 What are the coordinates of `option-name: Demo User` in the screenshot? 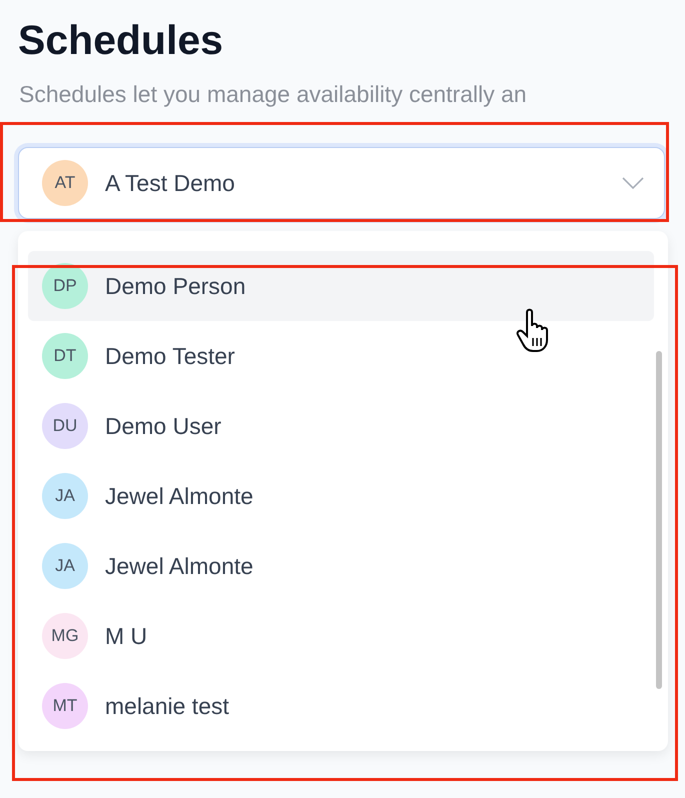 It's located at (163, 426).